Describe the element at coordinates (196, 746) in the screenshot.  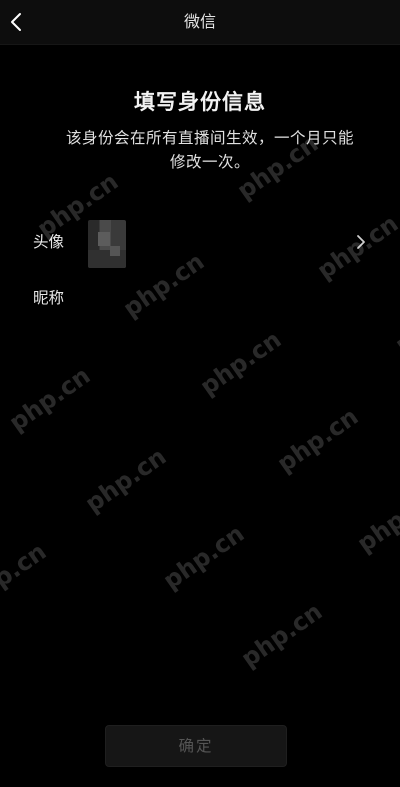
I see `confirm-button: 确定` at that location.